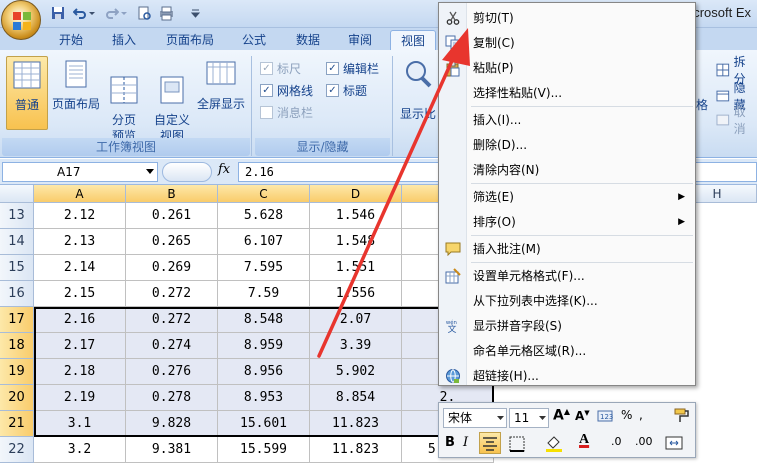 The height and width of the screenshot is (475, 757). What do you see at coordinates (92, 13) in the screenshot?
I see `undo-dropdown-icon` at bounding box center [92, 13].